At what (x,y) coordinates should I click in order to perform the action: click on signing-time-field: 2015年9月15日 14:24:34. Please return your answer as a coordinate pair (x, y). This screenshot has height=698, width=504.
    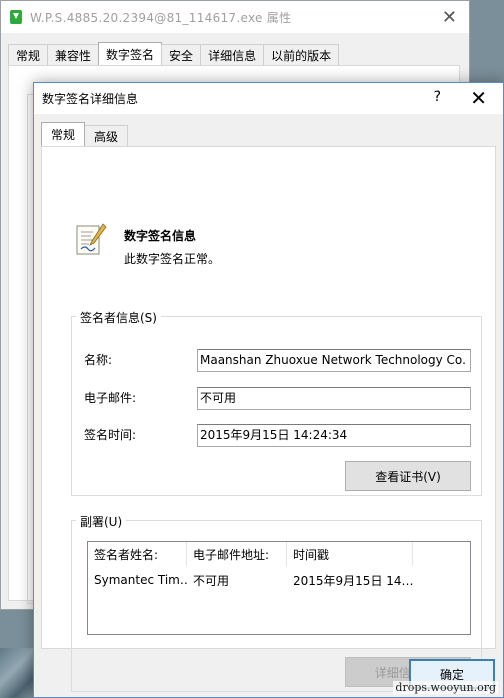
    Looking at the image, I should click on (334, 435).